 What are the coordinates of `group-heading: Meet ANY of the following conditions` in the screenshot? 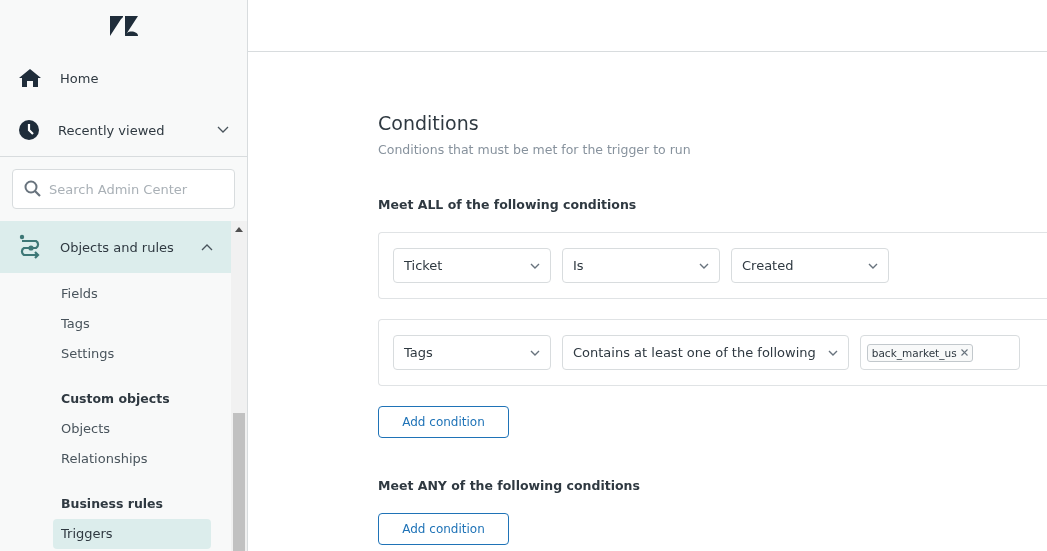 It's located at (509, 485).